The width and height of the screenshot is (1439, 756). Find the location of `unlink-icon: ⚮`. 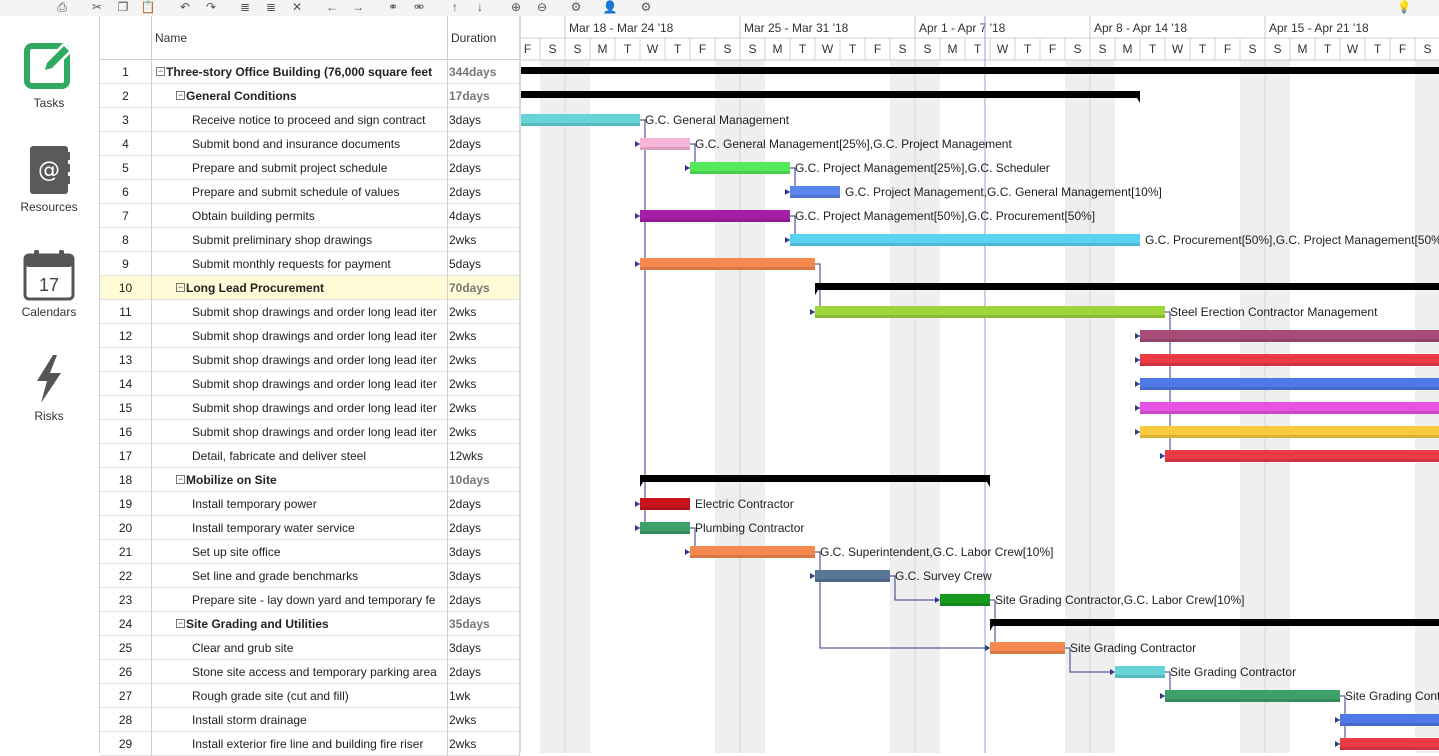

unlink-icon: ⚮ is located at coordinates (419, 7).